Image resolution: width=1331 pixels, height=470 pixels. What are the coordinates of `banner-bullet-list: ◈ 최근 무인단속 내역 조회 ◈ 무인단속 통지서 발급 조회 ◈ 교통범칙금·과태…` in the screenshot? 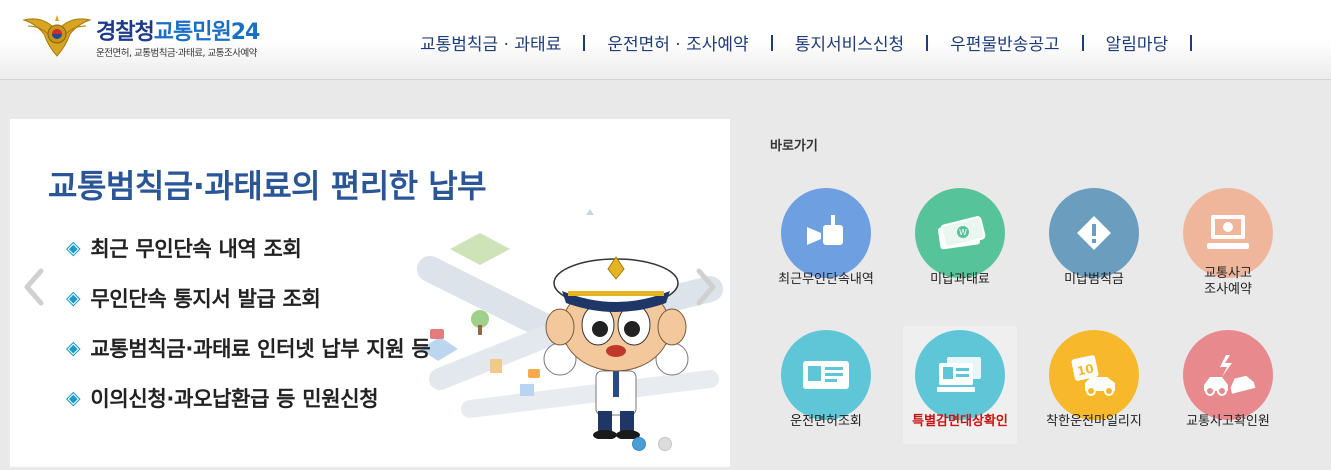 It's located at (248, 323).